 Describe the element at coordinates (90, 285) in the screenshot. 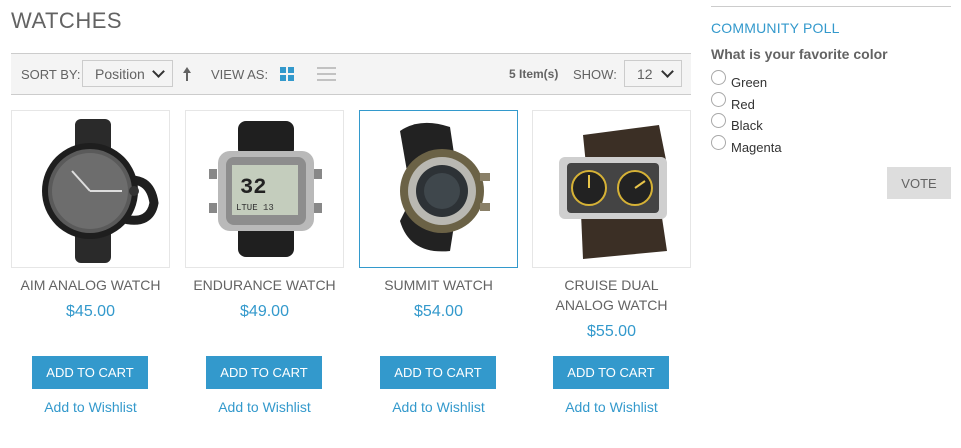

I see `product-name: AIM ANALOG WATCH` at that location.